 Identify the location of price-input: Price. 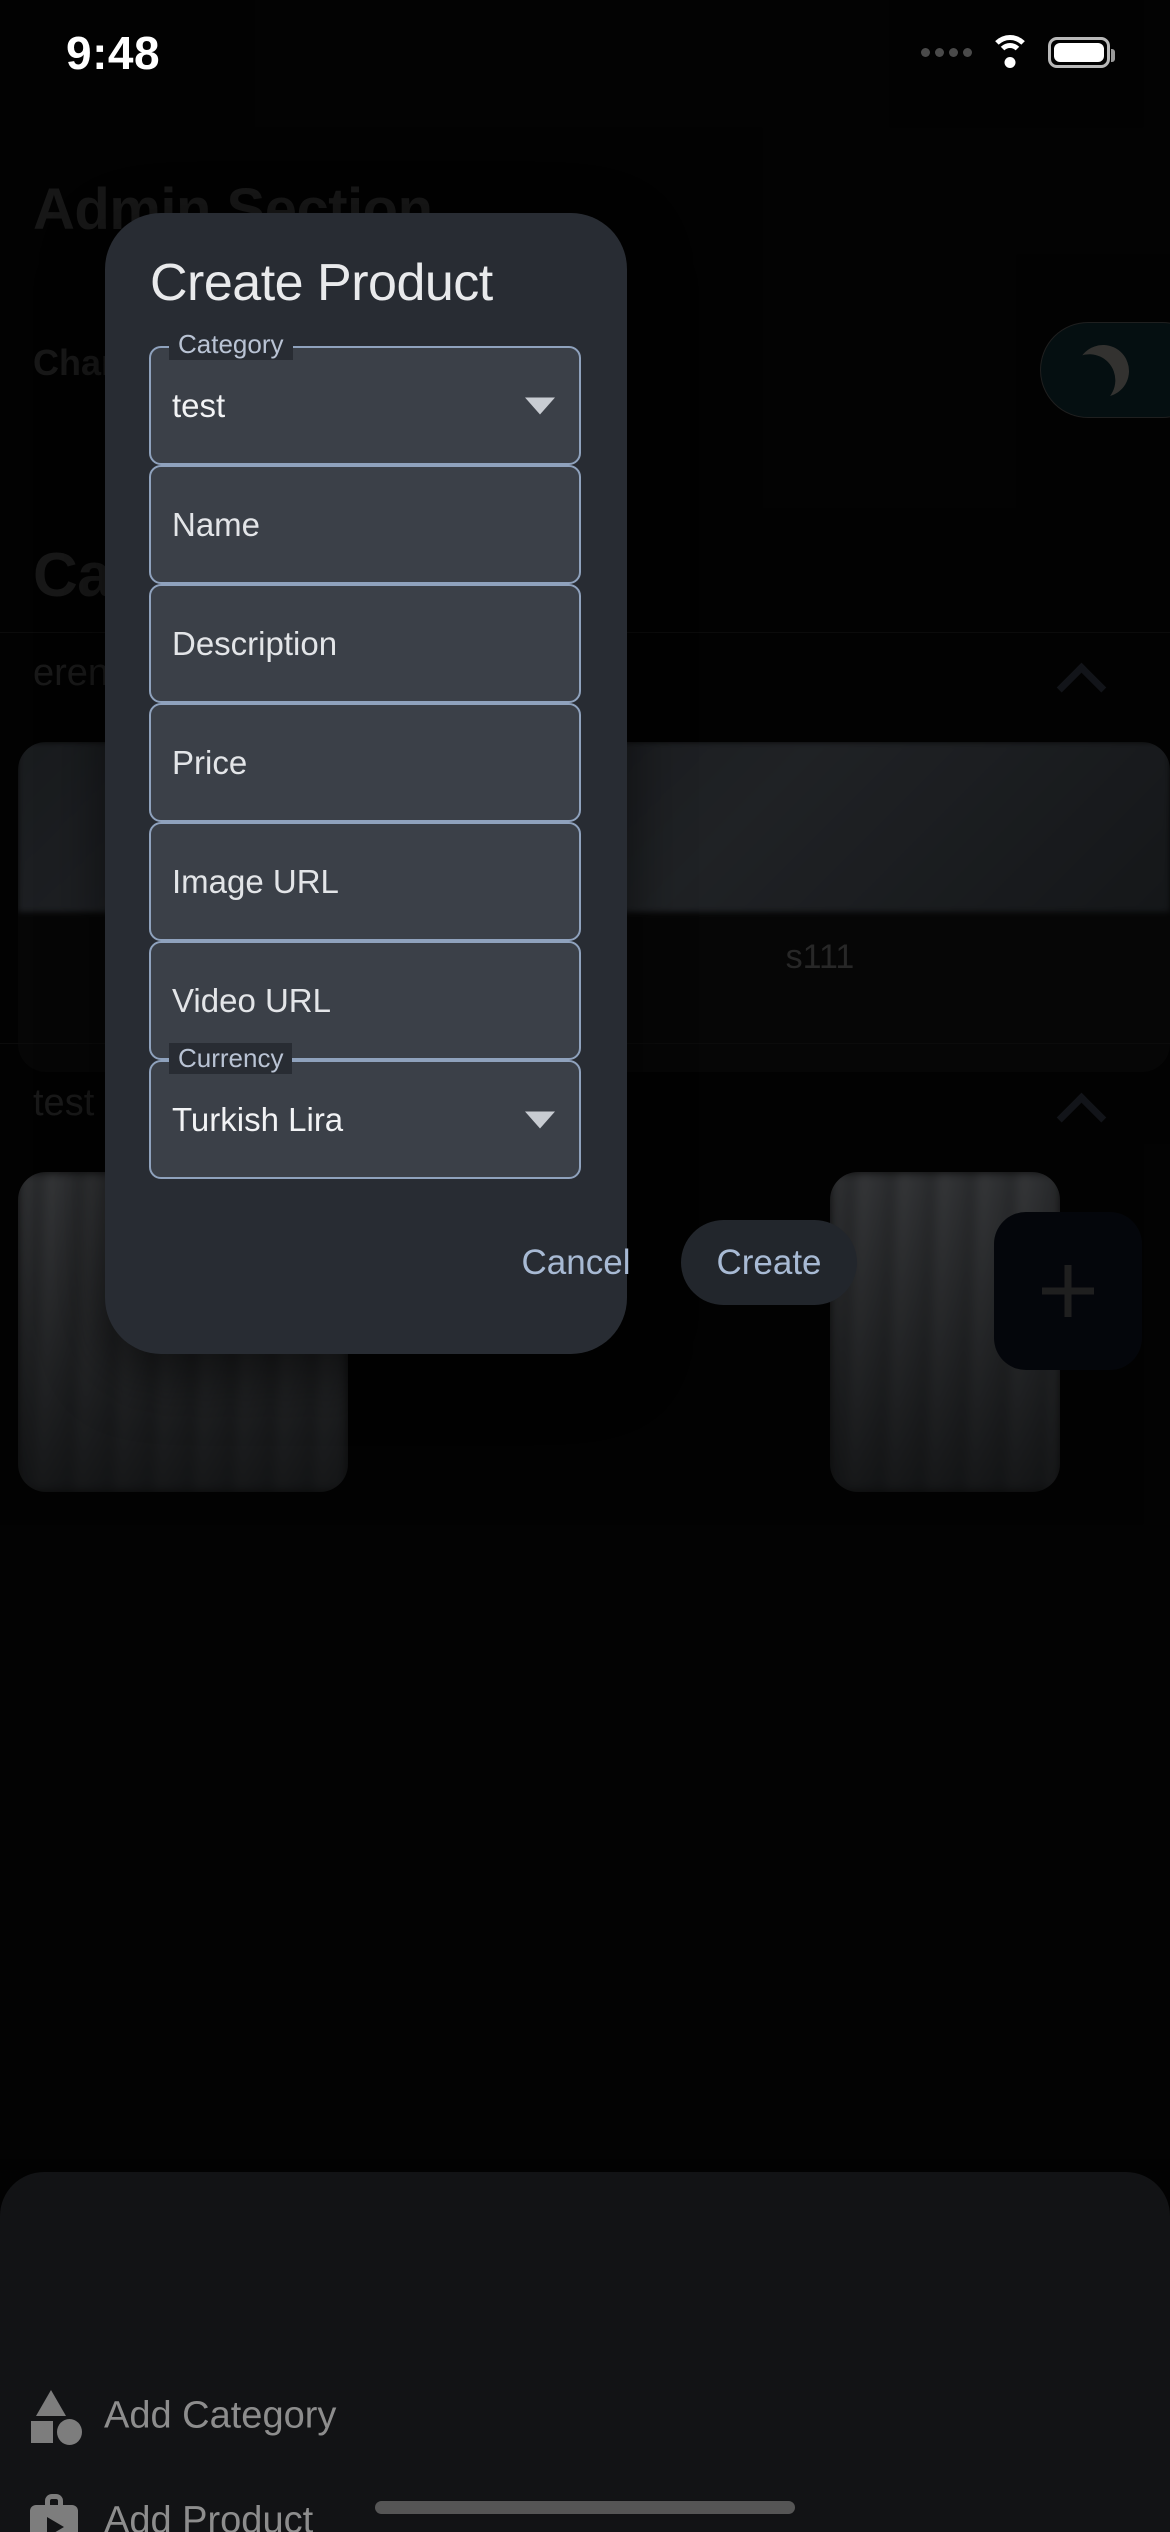
(365, 762).